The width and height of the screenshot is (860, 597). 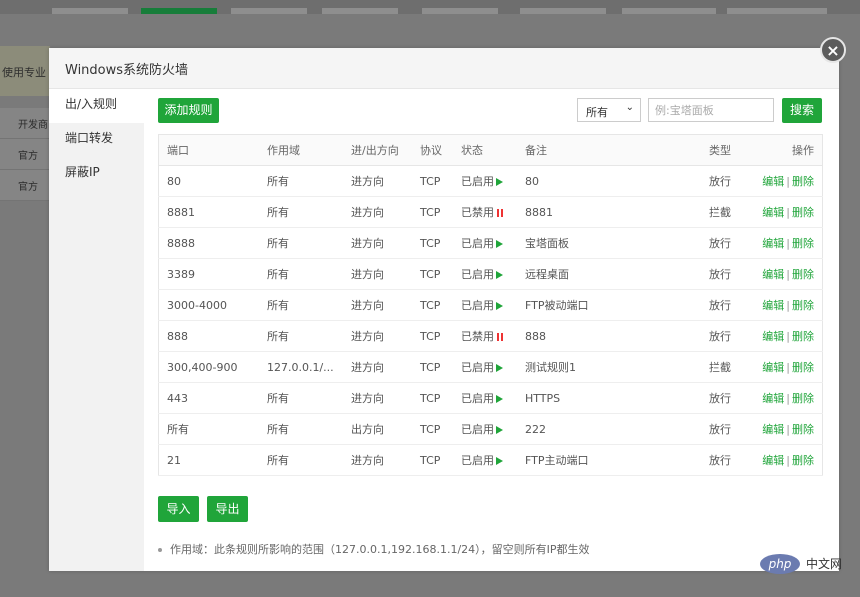 I want to click on chevron-down-icon: ⌄, so click(x=629, y=107).